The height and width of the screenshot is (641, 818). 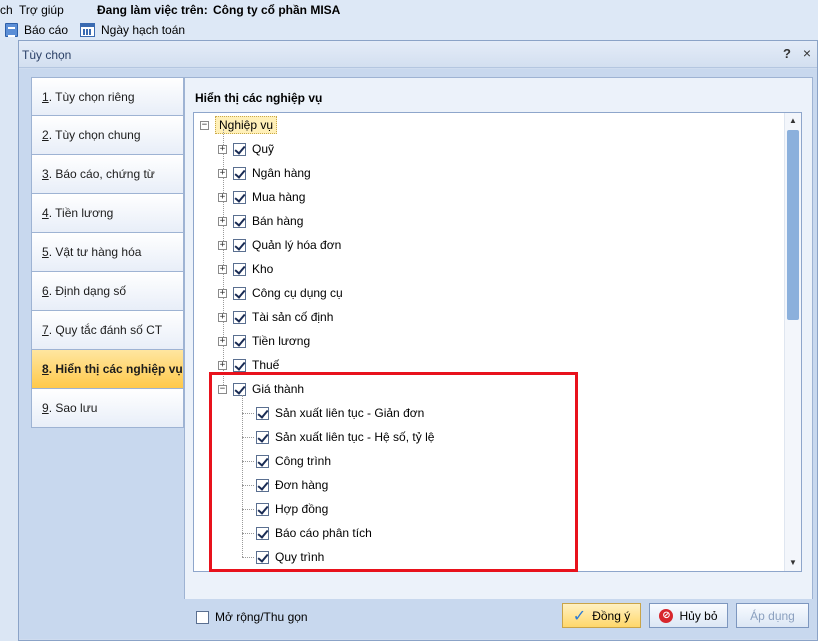 I want to click on scroll-thumb, so click(x=793, y=225).